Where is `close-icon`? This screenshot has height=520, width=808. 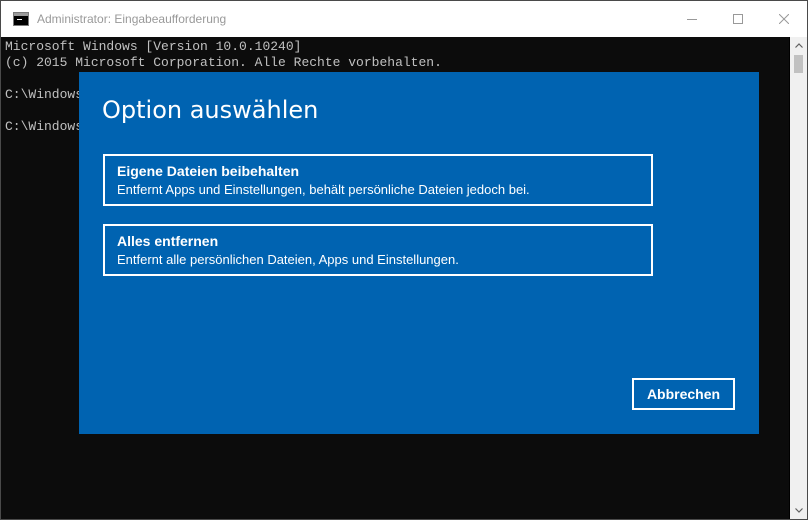 close-icon is located at coordinates (784, 19).